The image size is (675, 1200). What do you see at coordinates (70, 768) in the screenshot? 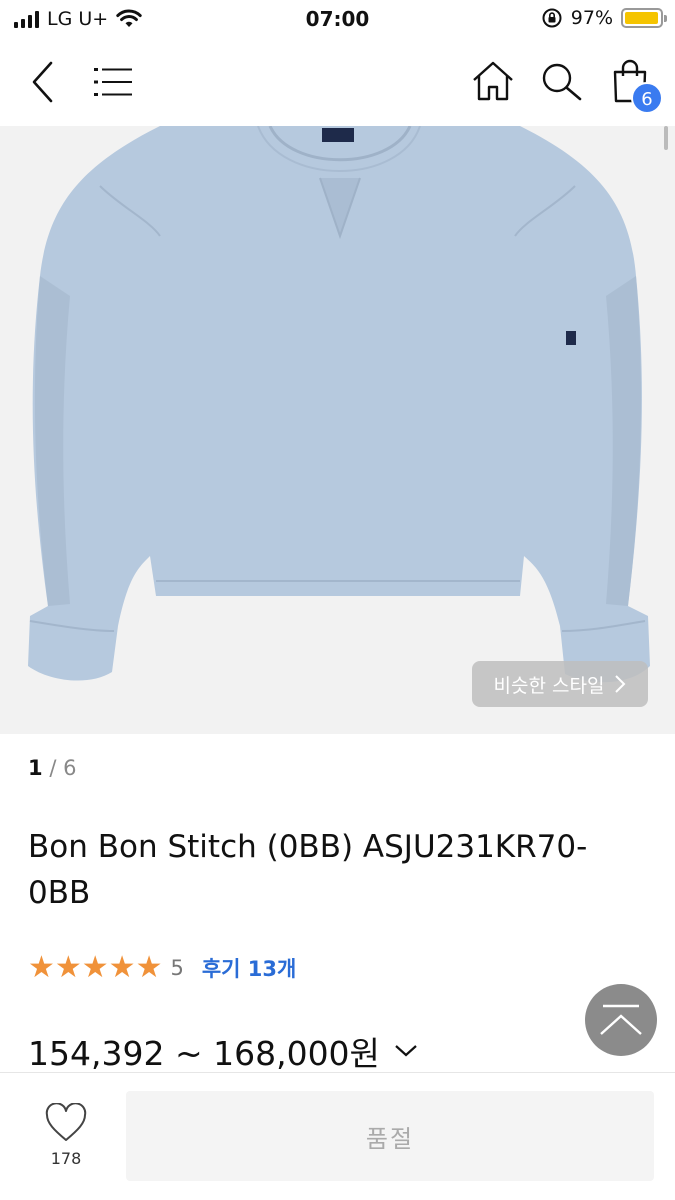
I see `pager-total: 6` at bounding box center [70, 768].